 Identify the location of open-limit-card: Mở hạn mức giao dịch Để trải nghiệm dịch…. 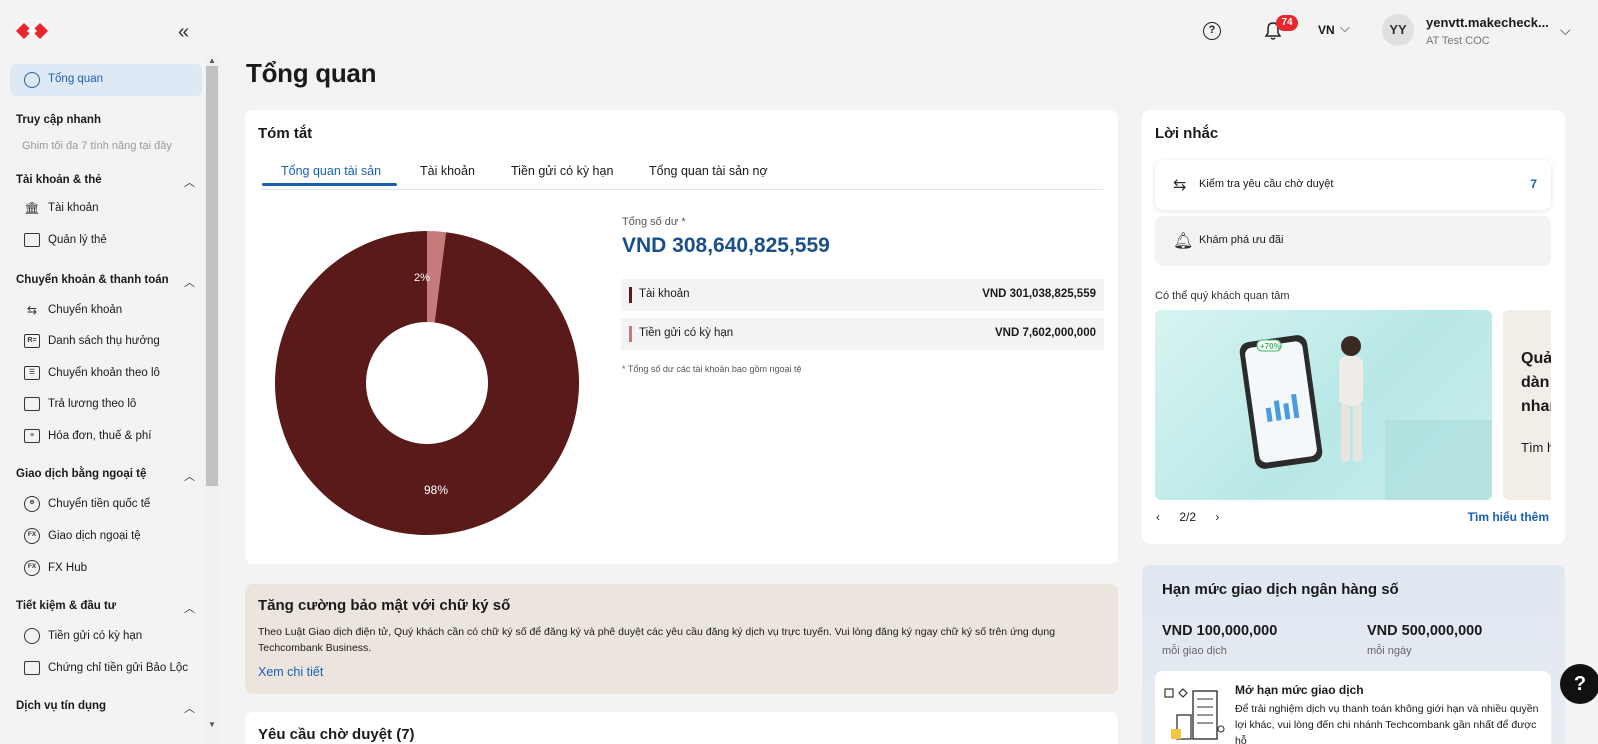
(1353, 707).